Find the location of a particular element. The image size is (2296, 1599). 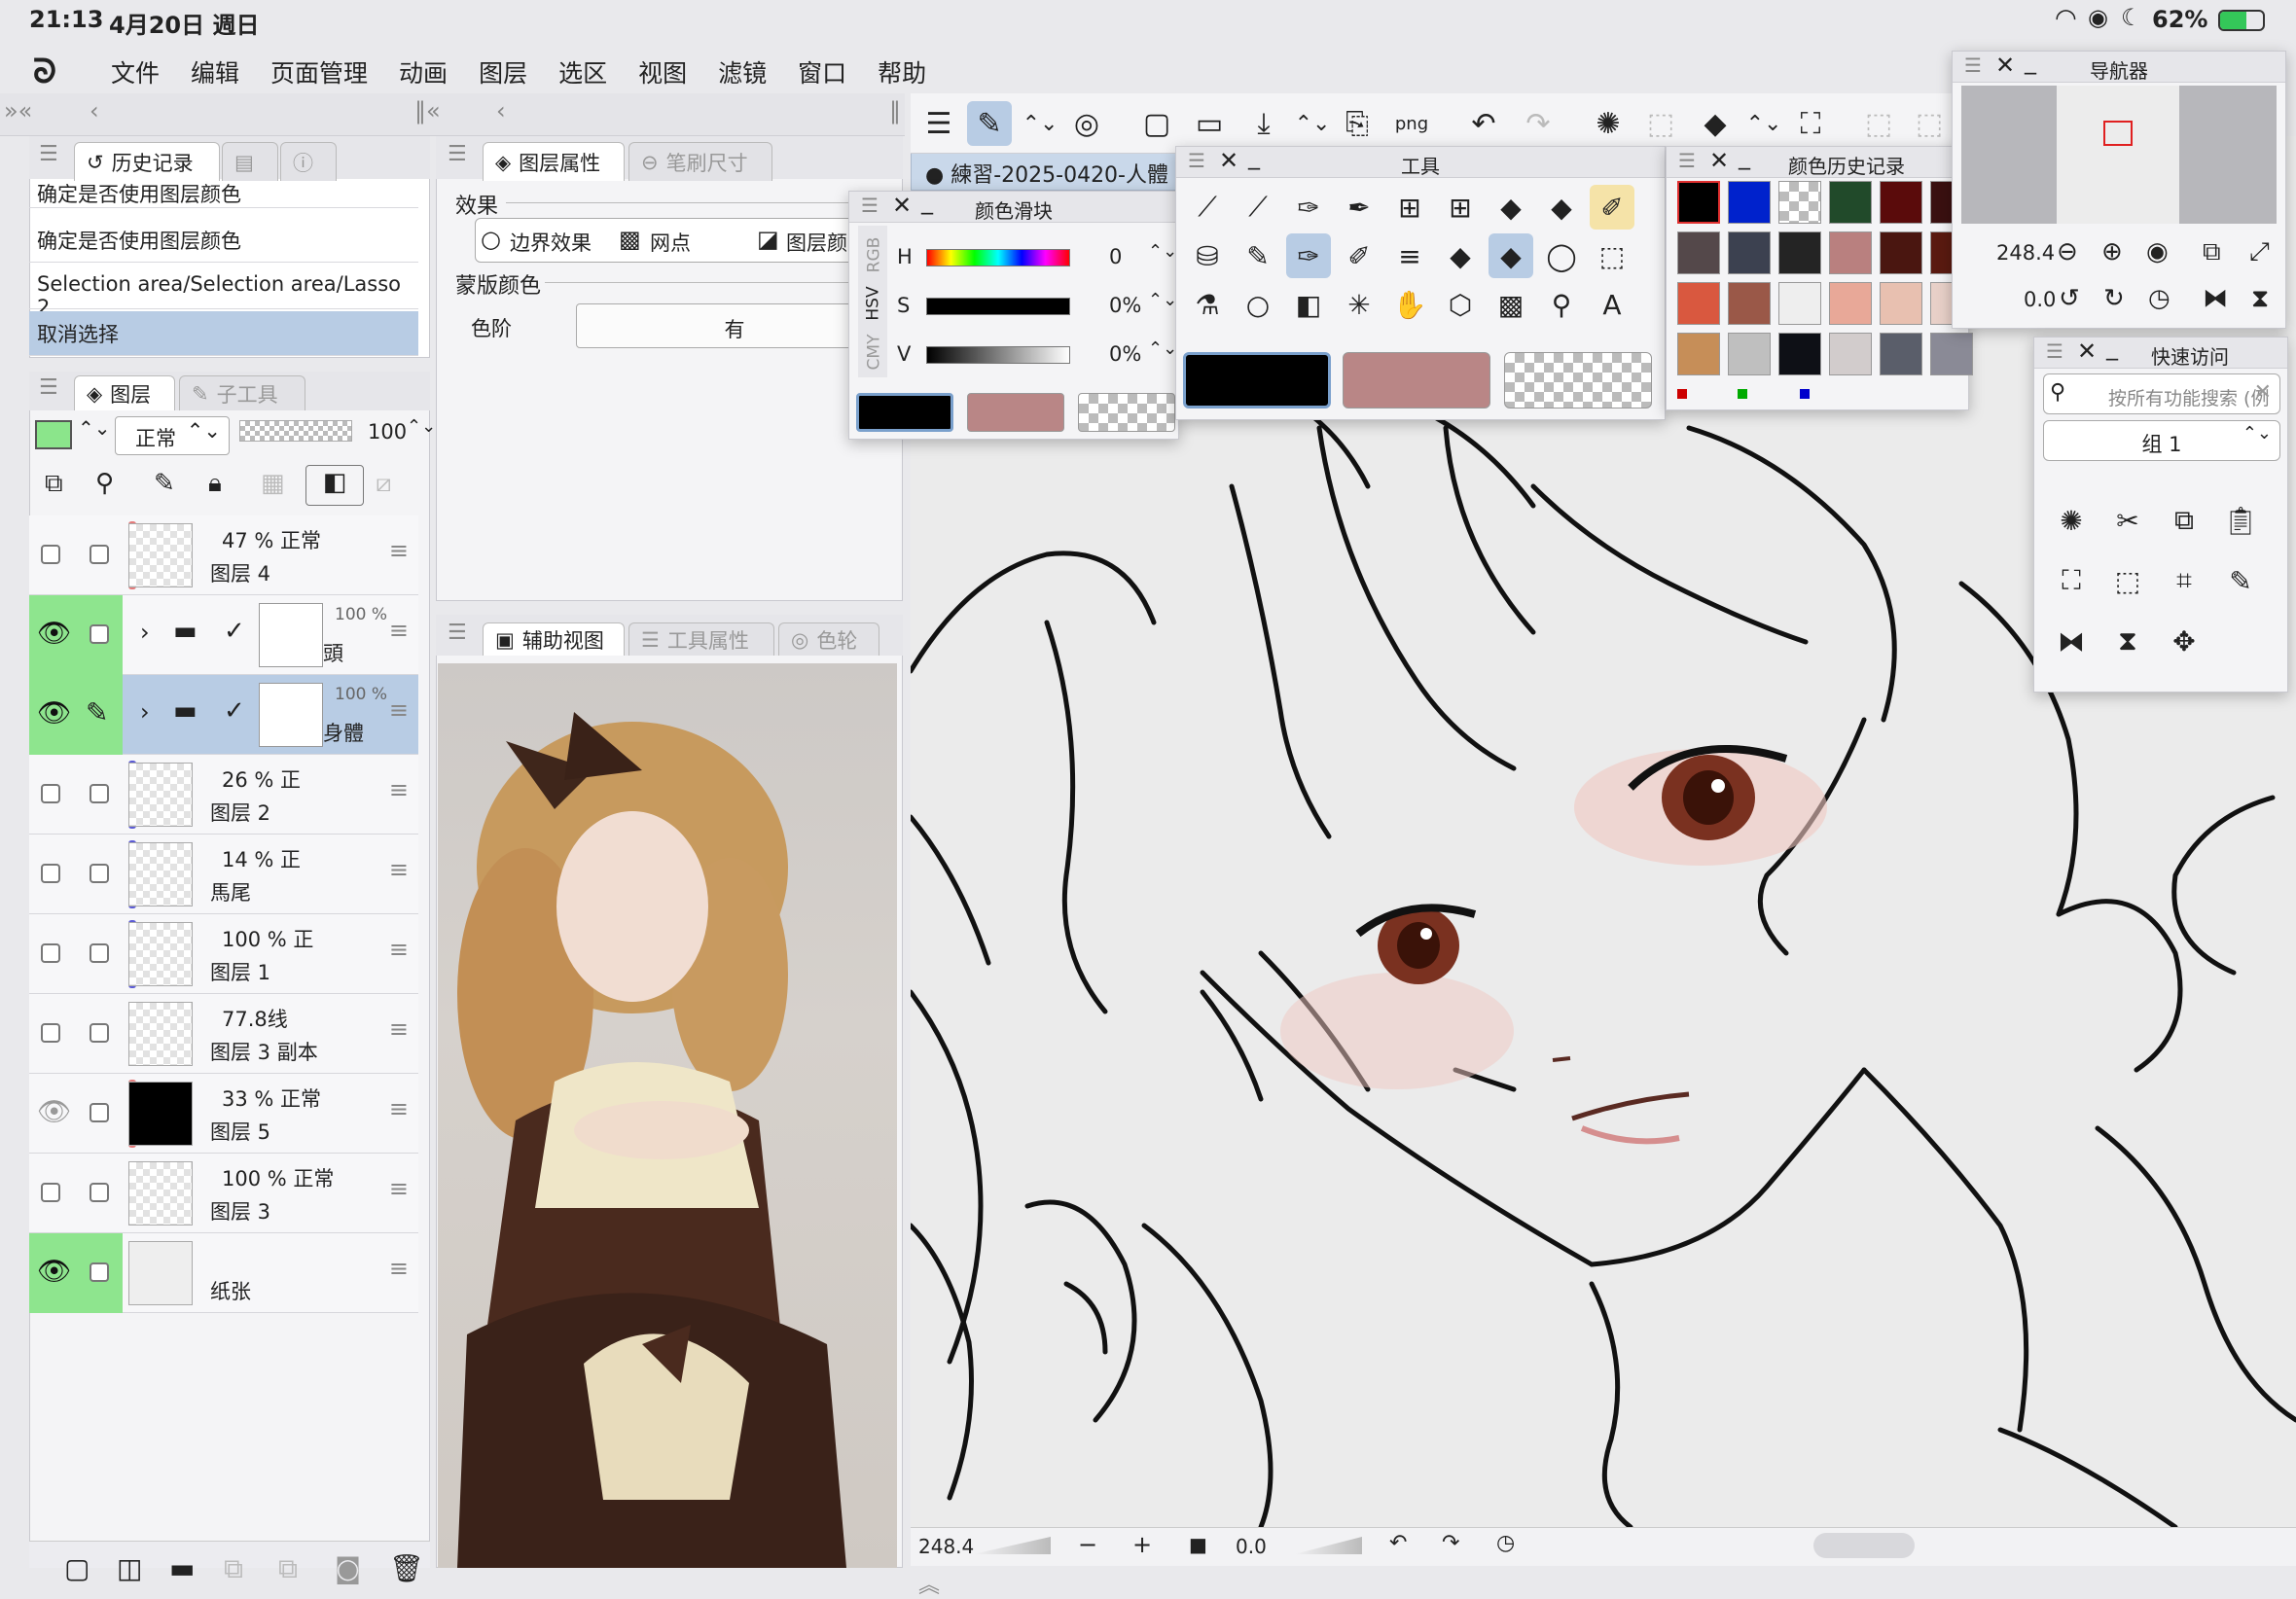

redo-icon: ↷ is located at coordinates (1538, 123).